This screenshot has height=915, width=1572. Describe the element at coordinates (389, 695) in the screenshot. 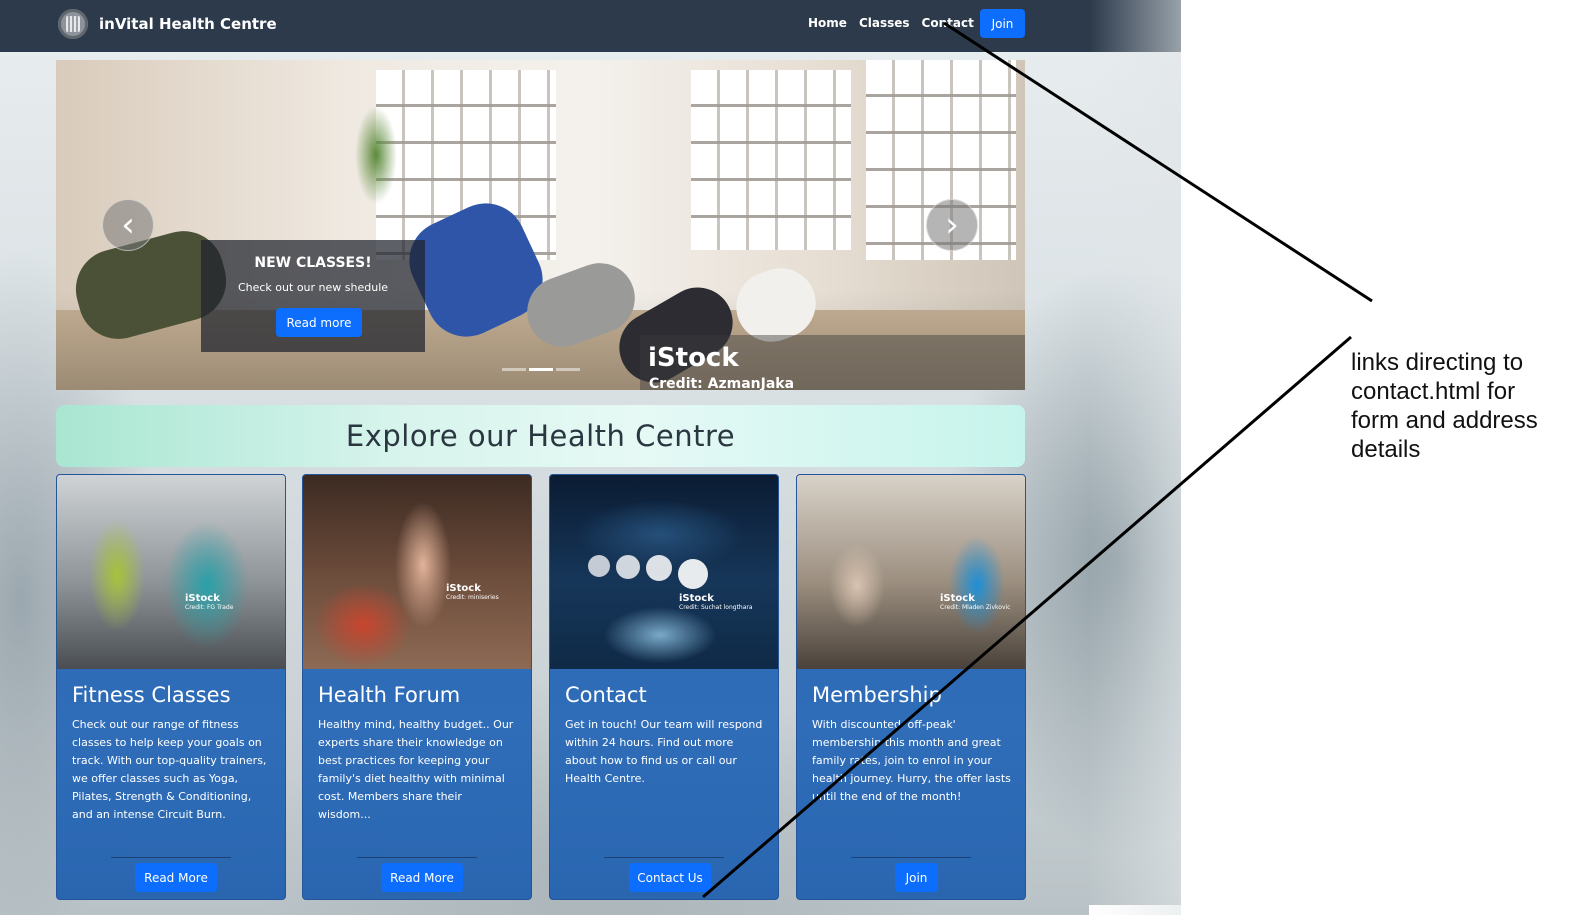

I see `card-title: Health Forum` at that location.